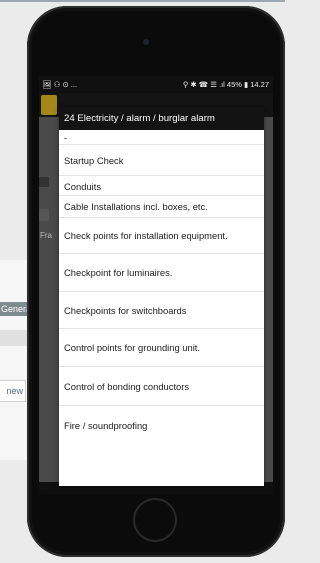 The height and width of the screenshot is (563, 320). I want to click on general-tab: General, so click(13, 309).